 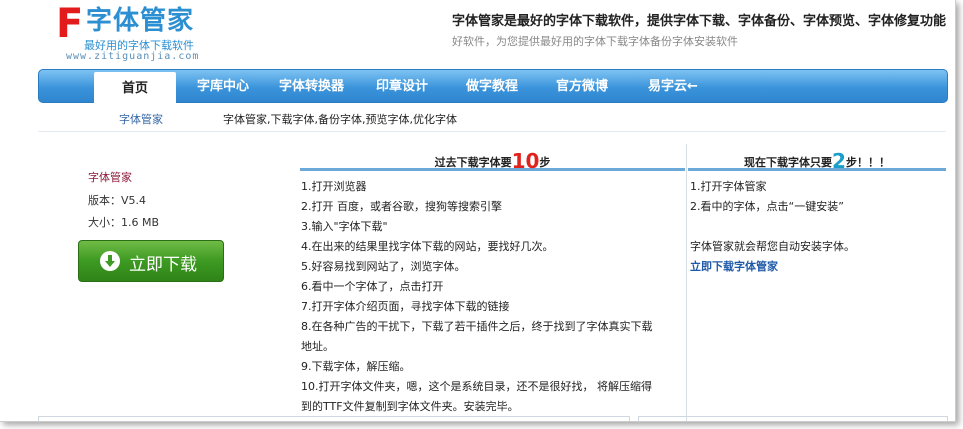 I want to click on column-divider, so click(x=686, y=282).